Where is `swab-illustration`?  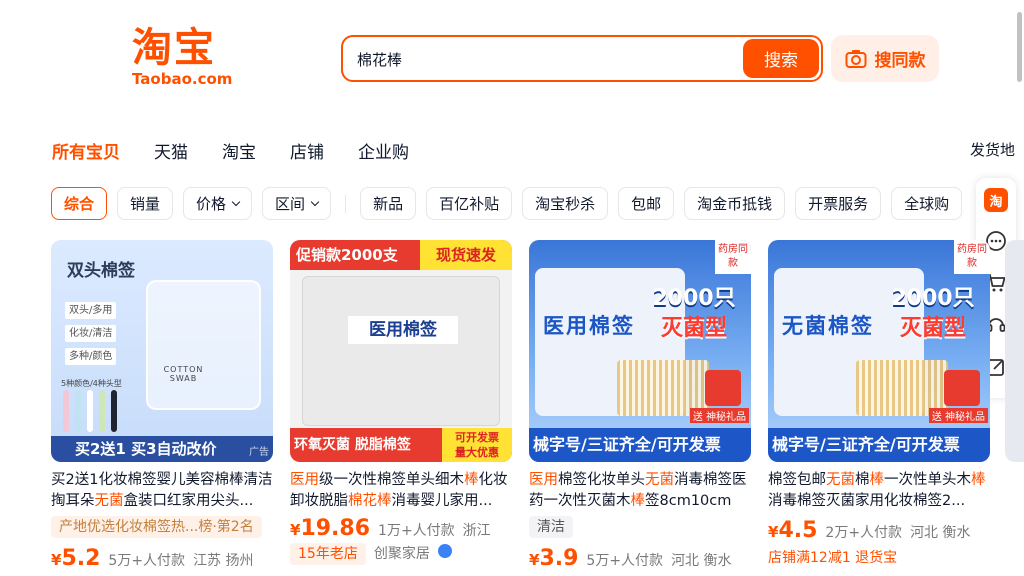 swab-illustration is located at coordinates (90, 411).